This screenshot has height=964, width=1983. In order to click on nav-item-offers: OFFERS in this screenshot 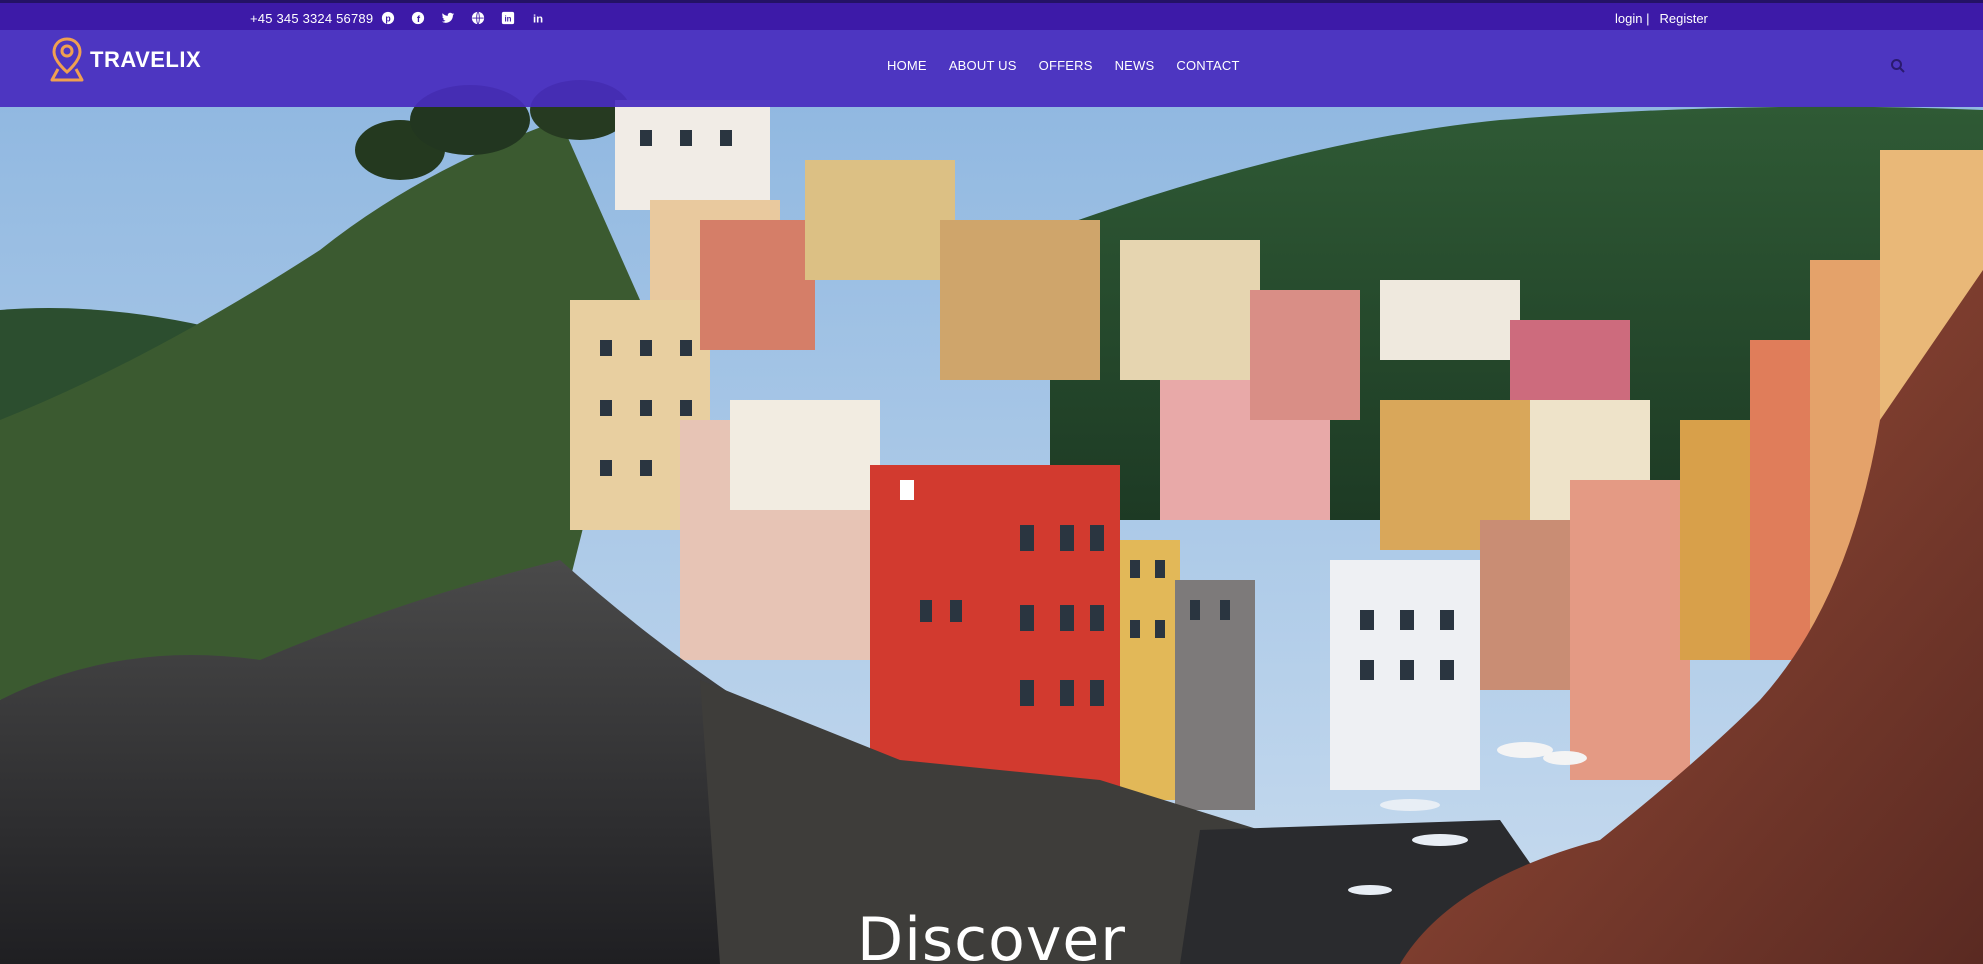, I will do `click(1066, 65)`.